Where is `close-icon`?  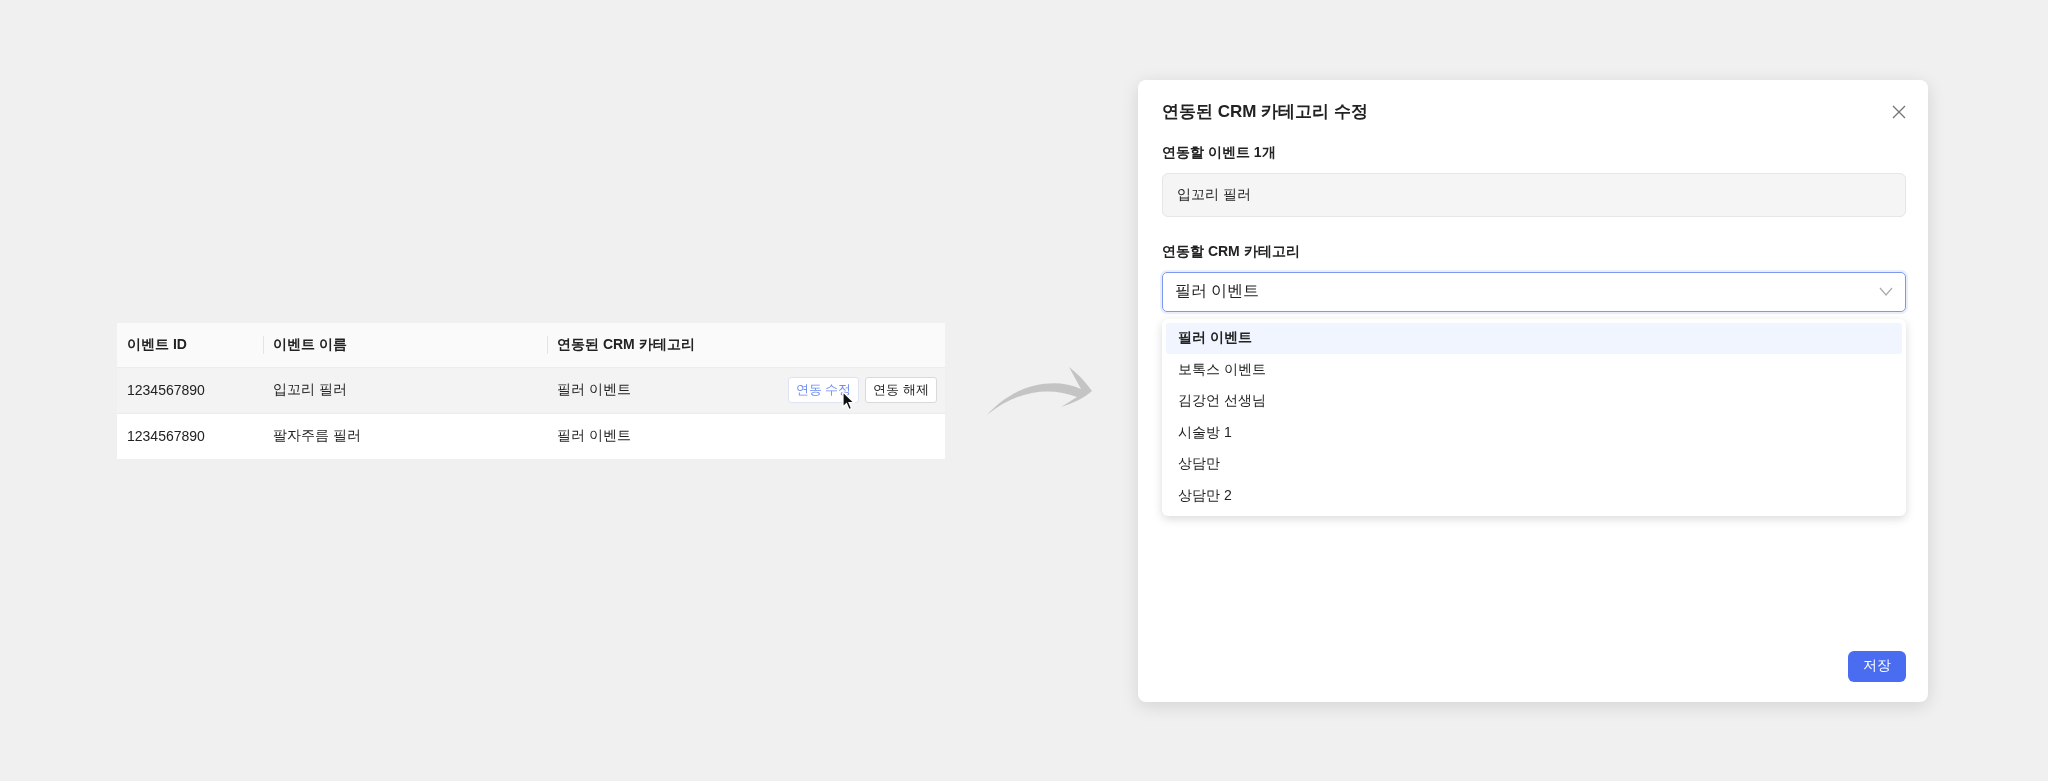
close-icon is located at coordinates (1899, 111).